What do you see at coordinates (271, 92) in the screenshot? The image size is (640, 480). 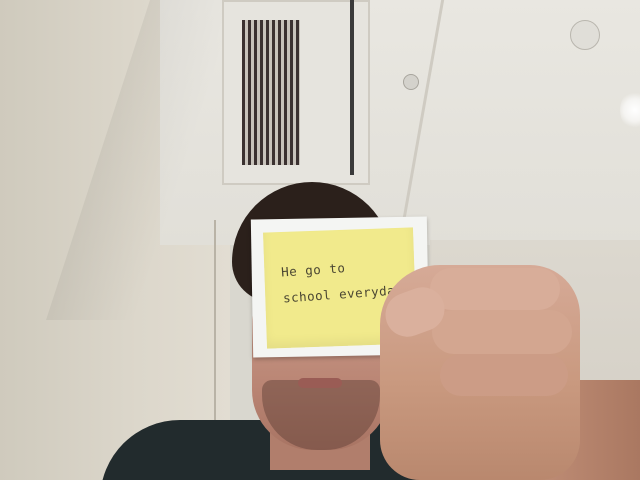 I see `ceiling-vent-grille` at bounding box center [271, 92].